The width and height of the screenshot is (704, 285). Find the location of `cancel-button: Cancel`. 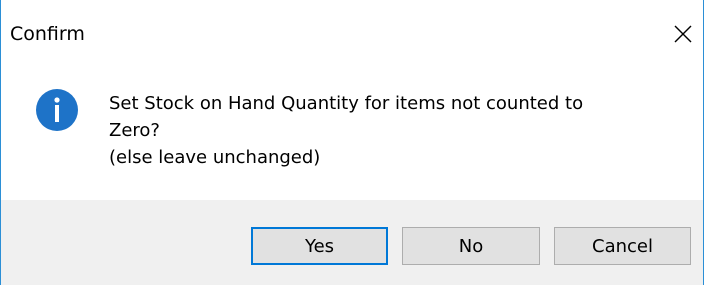

cancel-button: Cancel is located at coordinates (622, 246).